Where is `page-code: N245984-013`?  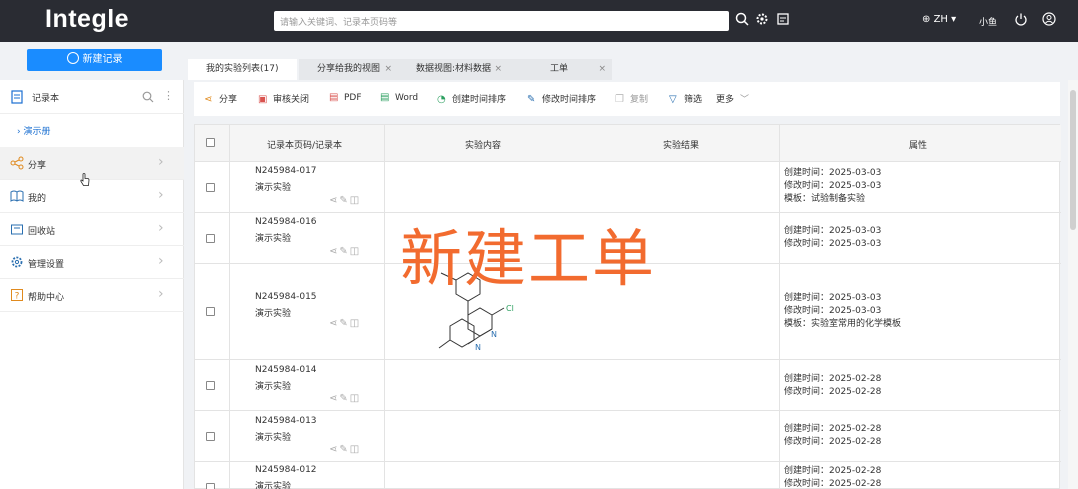 page-code: N245984-013 is located at coordinates (286, 421).